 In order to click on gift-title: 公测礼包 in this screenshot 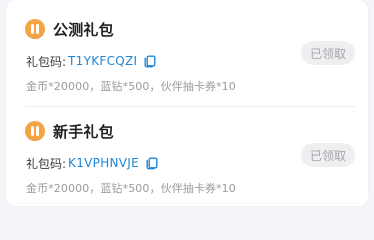, I will do `click(83, 29)`.